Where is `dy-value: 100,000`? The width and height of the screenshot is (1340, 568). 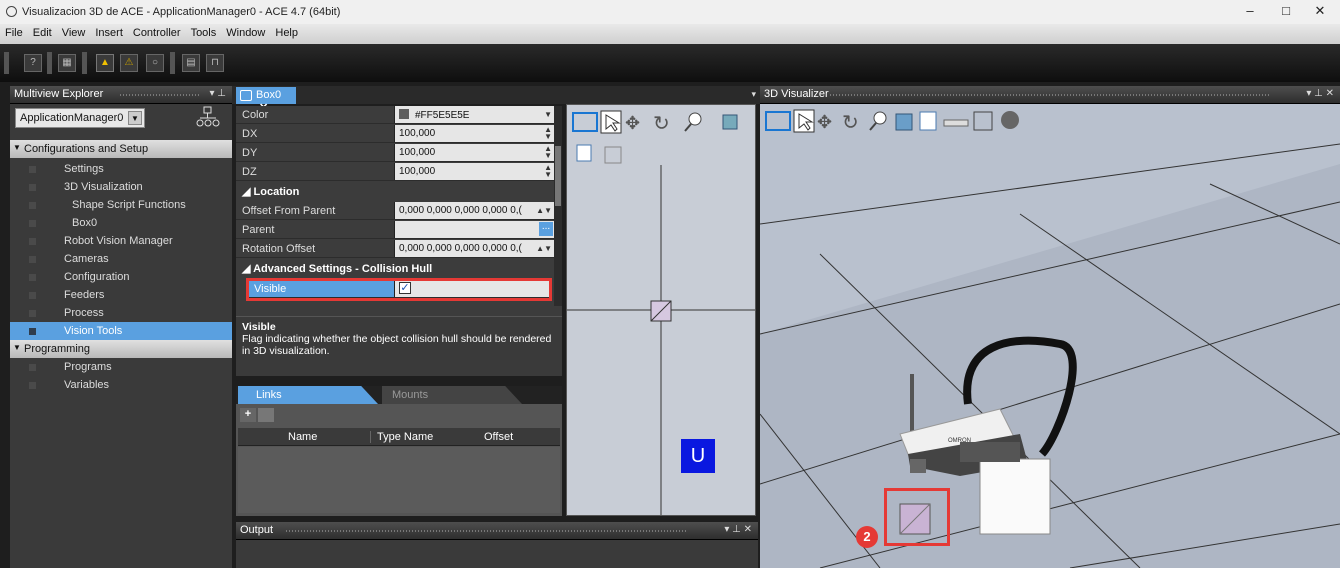 dy-value: 100,000 is located at coordinates (417, 152).